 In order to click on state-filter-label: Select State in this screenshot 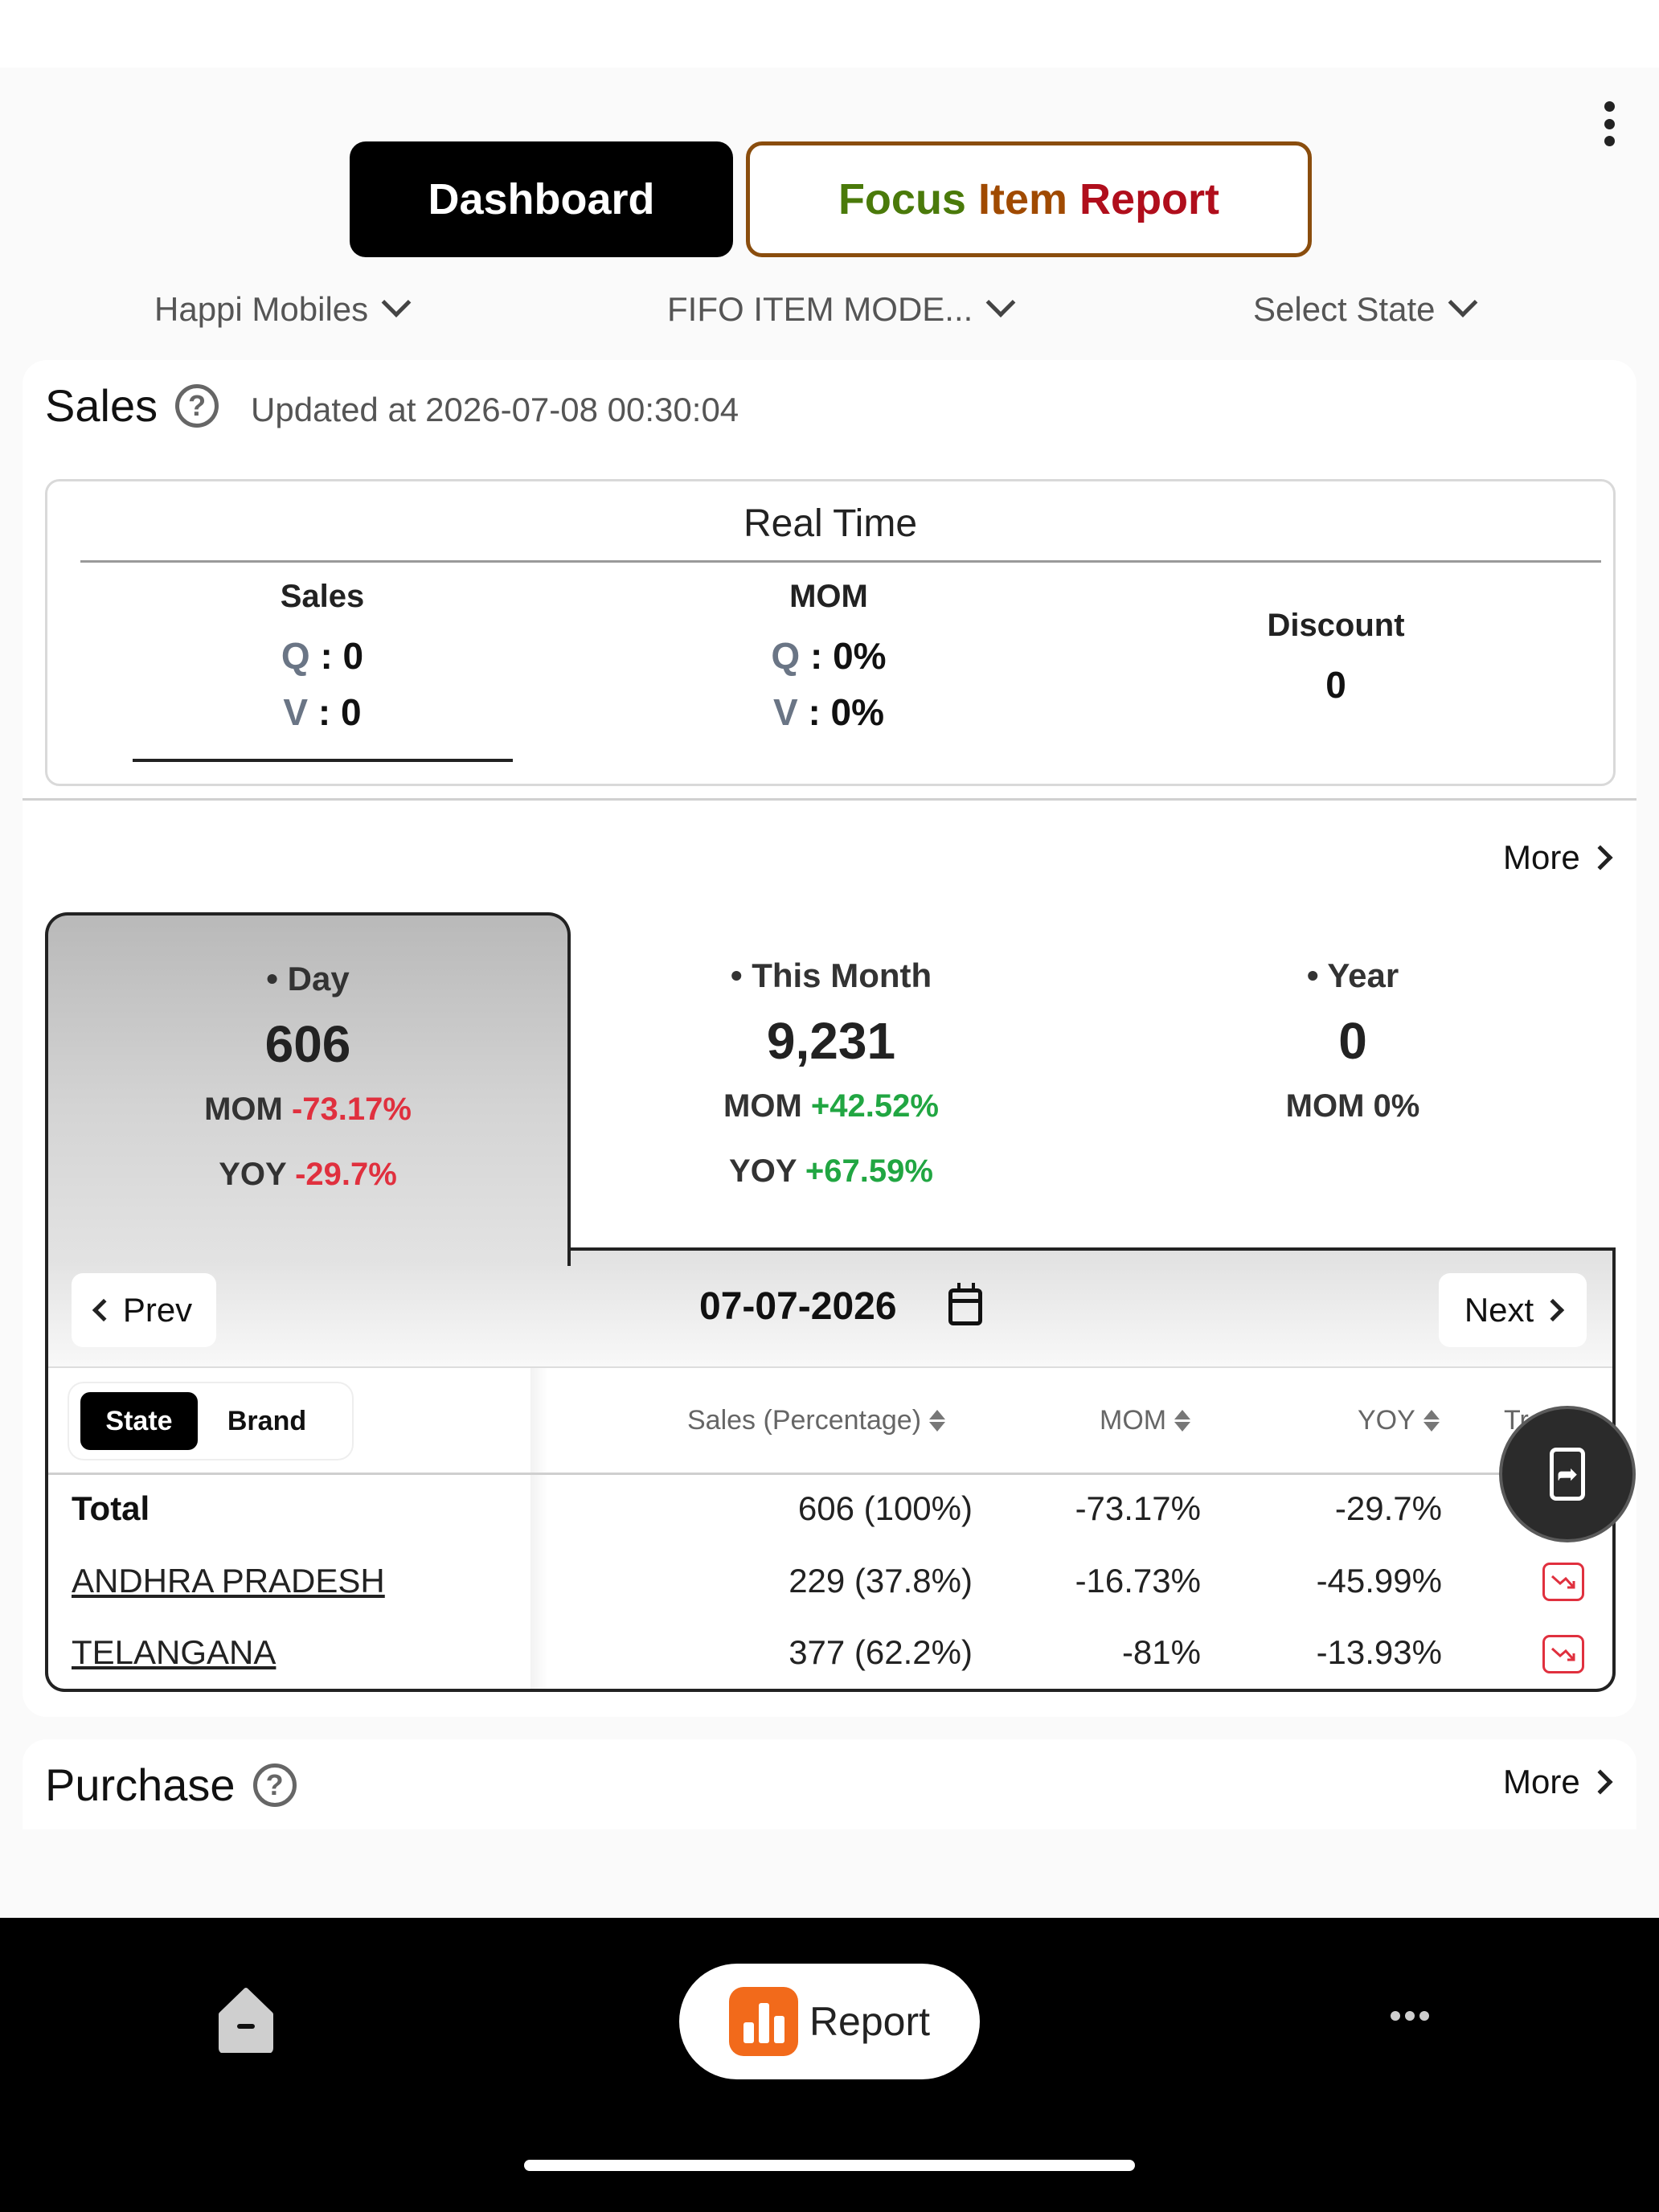, I will do `click(1344, 309)`.